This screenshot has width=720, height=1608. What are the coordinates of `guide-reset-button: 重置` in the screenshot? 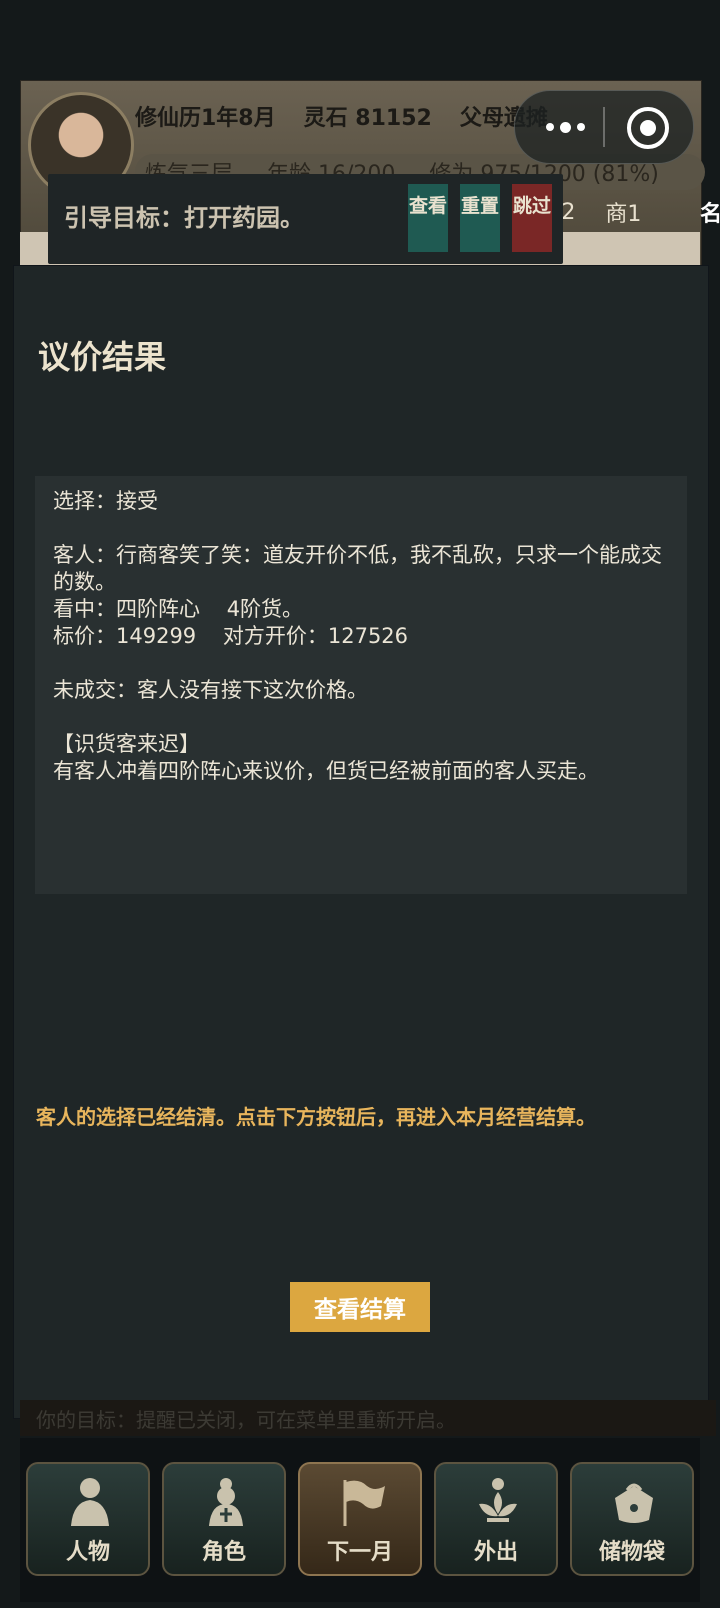 It's located at (480, 218).